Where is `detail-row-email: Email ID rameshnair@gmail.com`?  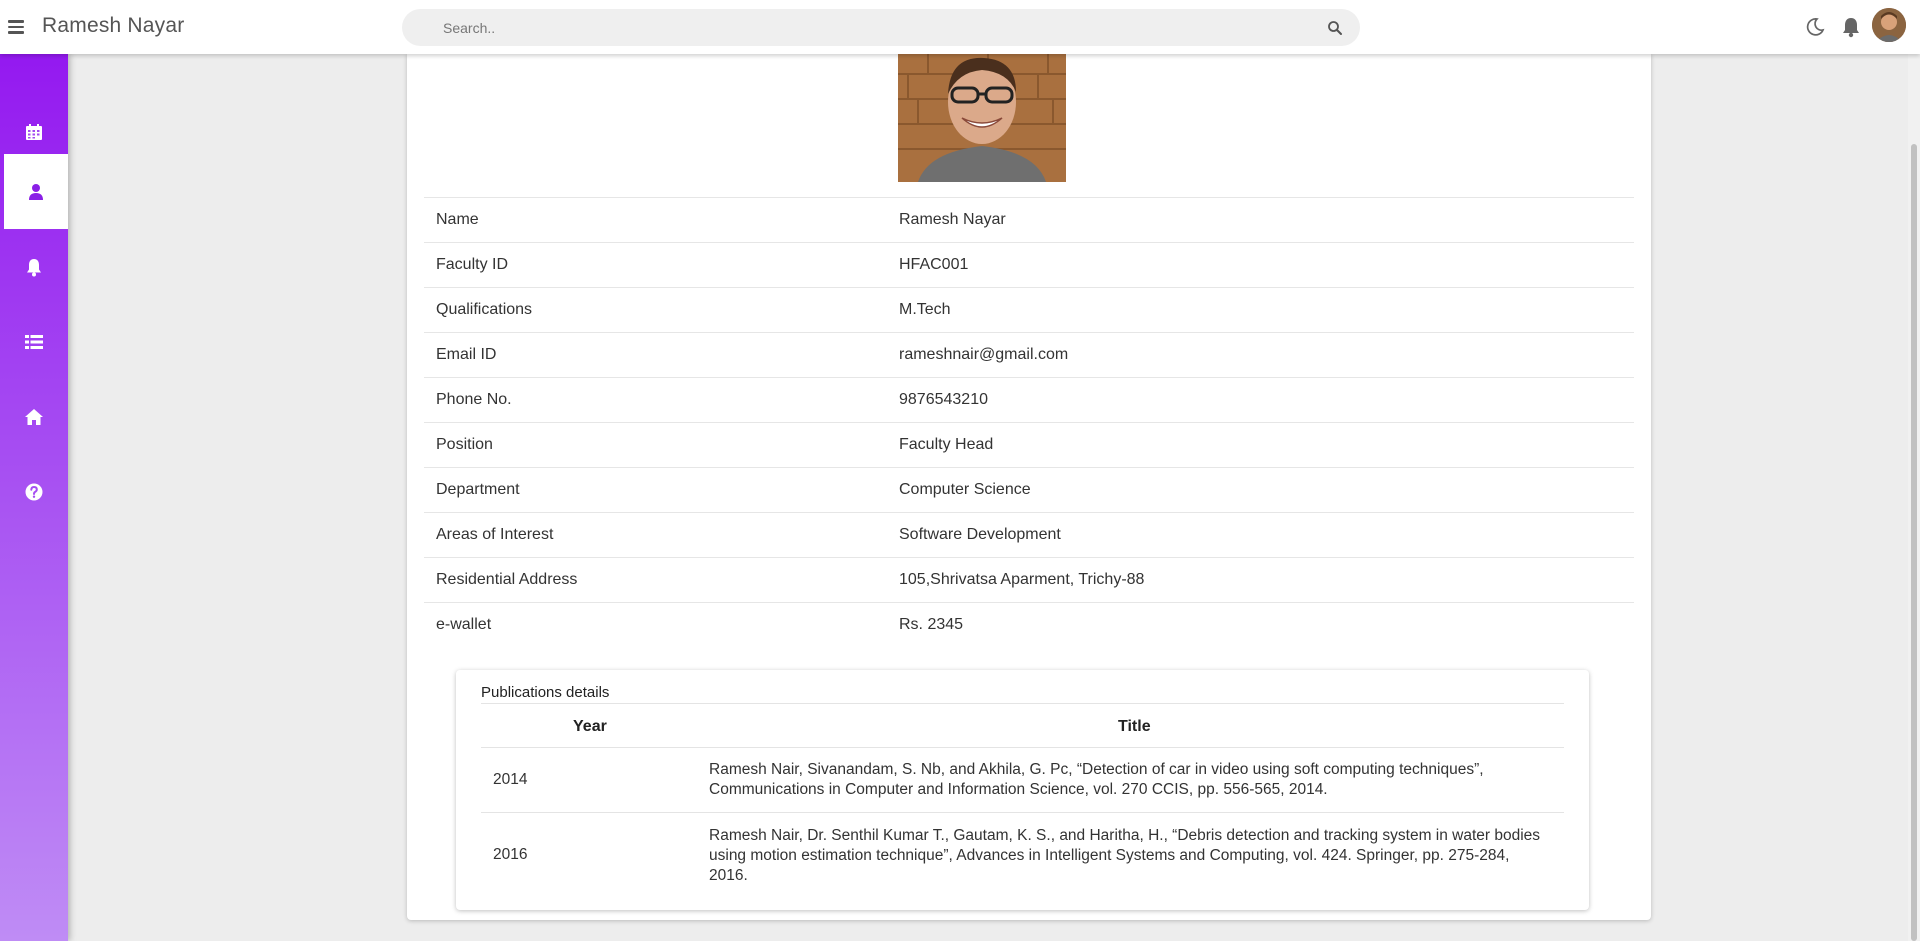 detail-row-email: Email ID rameshnair@gmail.com is located at coordinates (1029, 354).